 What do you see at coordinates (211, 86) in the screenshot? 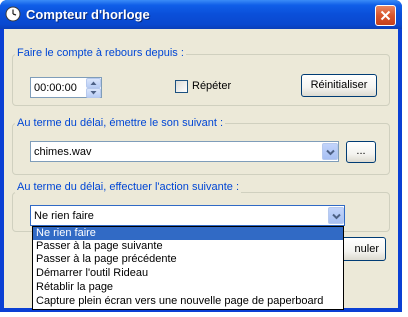
I see `repeat-label: Répéter` at bounding box center [211, 86].